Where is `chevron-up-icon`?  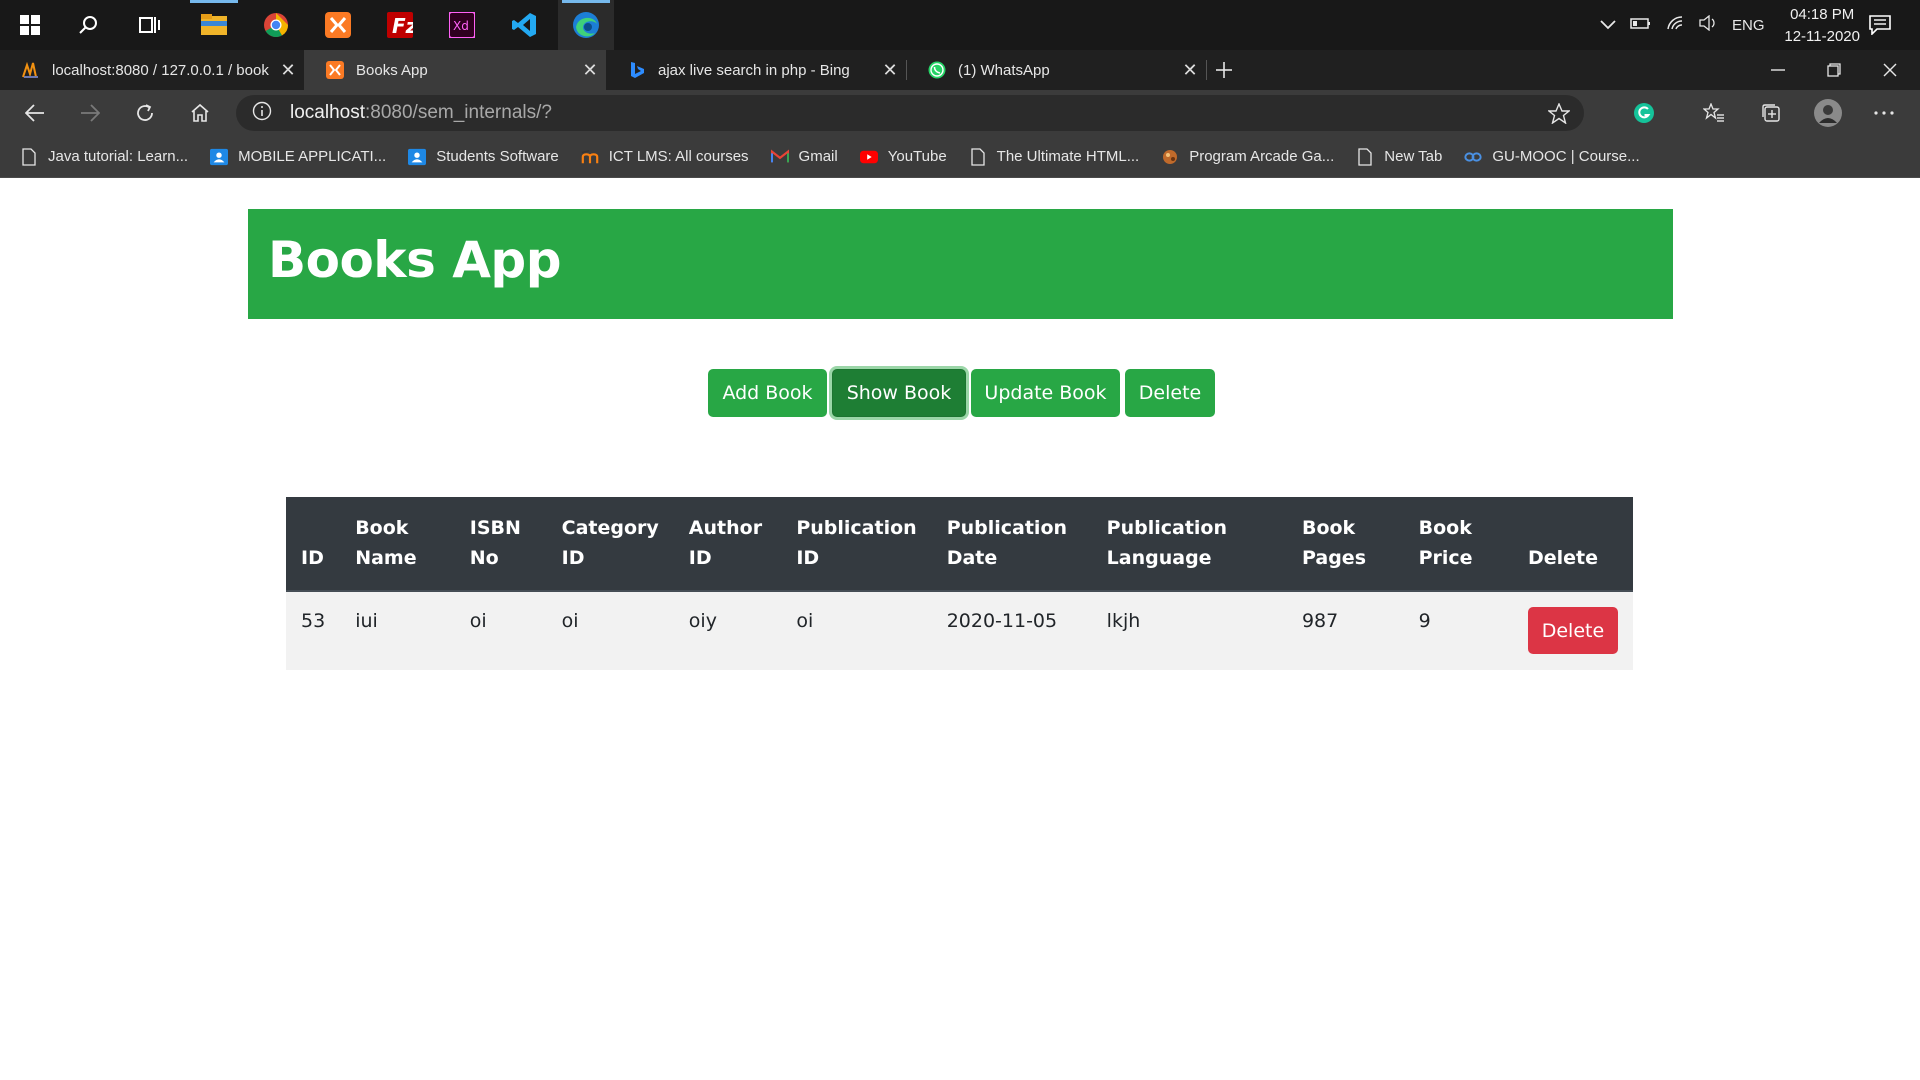
chevron-up-icon is located at coordinates (1608, 25).